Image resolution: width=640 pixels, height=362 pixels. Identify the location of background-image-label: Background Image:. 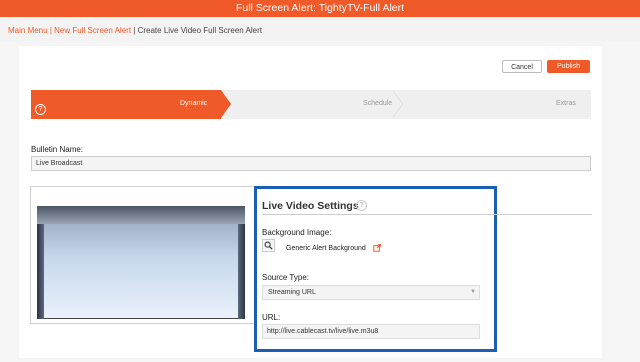
(297, 232).